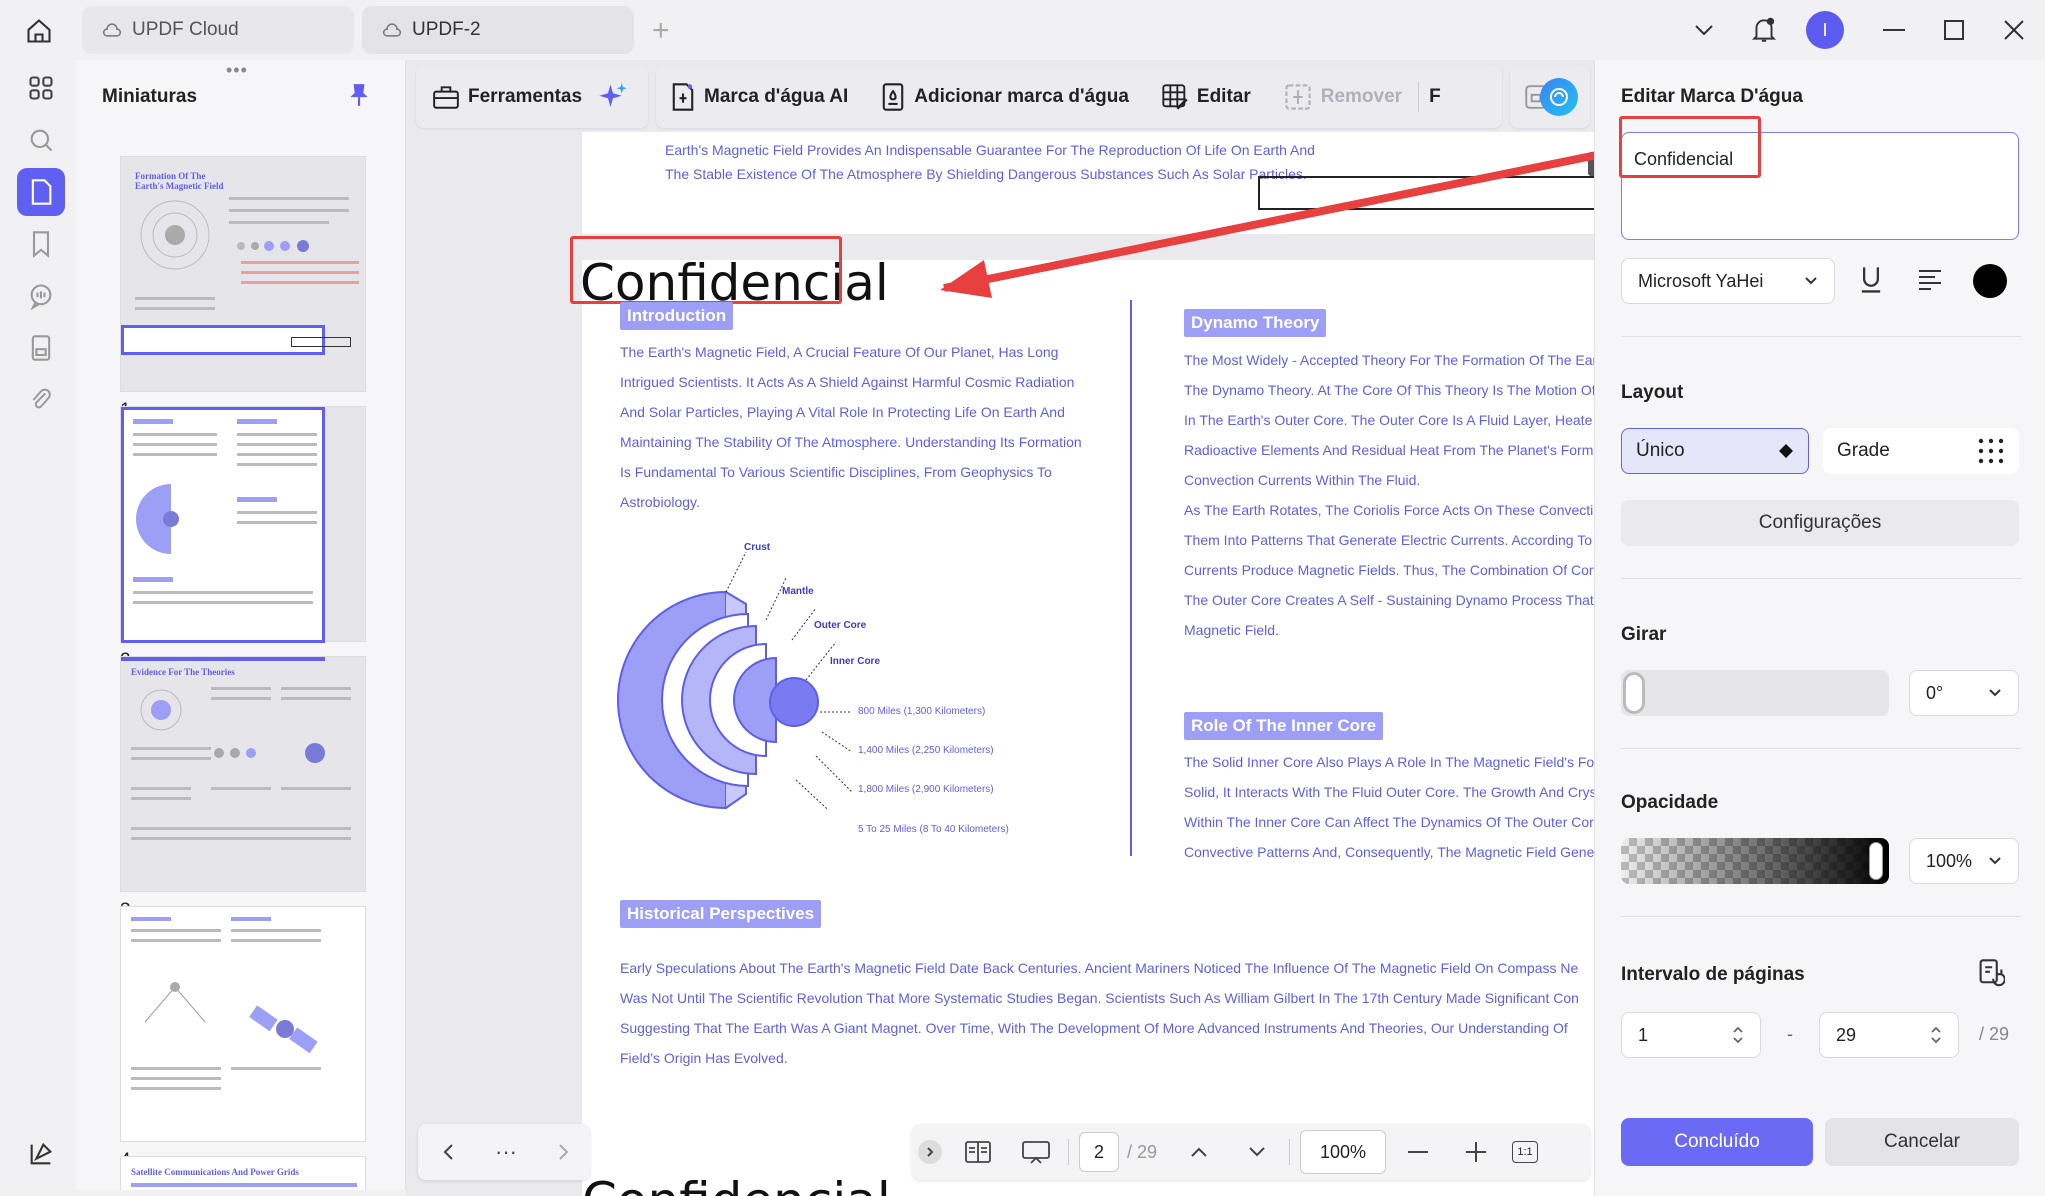  What do you see at coordinates (41, 625) in the screenshot?
I see `left-rail` at bounding box center [41, 625].